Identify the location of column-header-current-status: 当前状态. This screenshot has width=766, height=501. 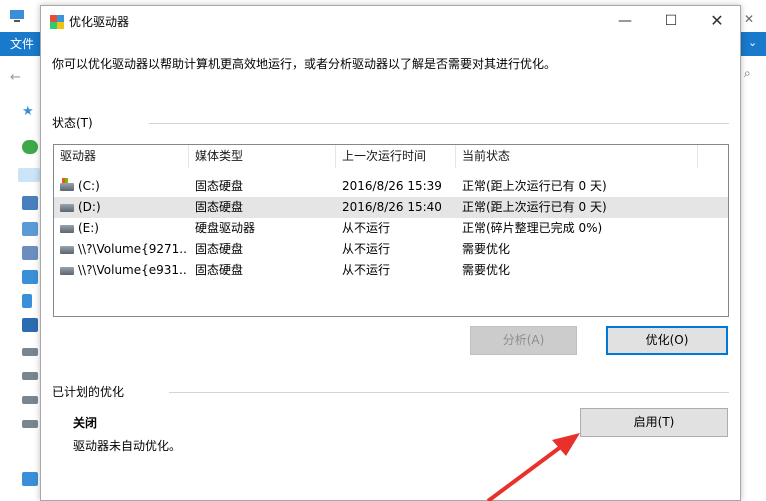
(577, 156).